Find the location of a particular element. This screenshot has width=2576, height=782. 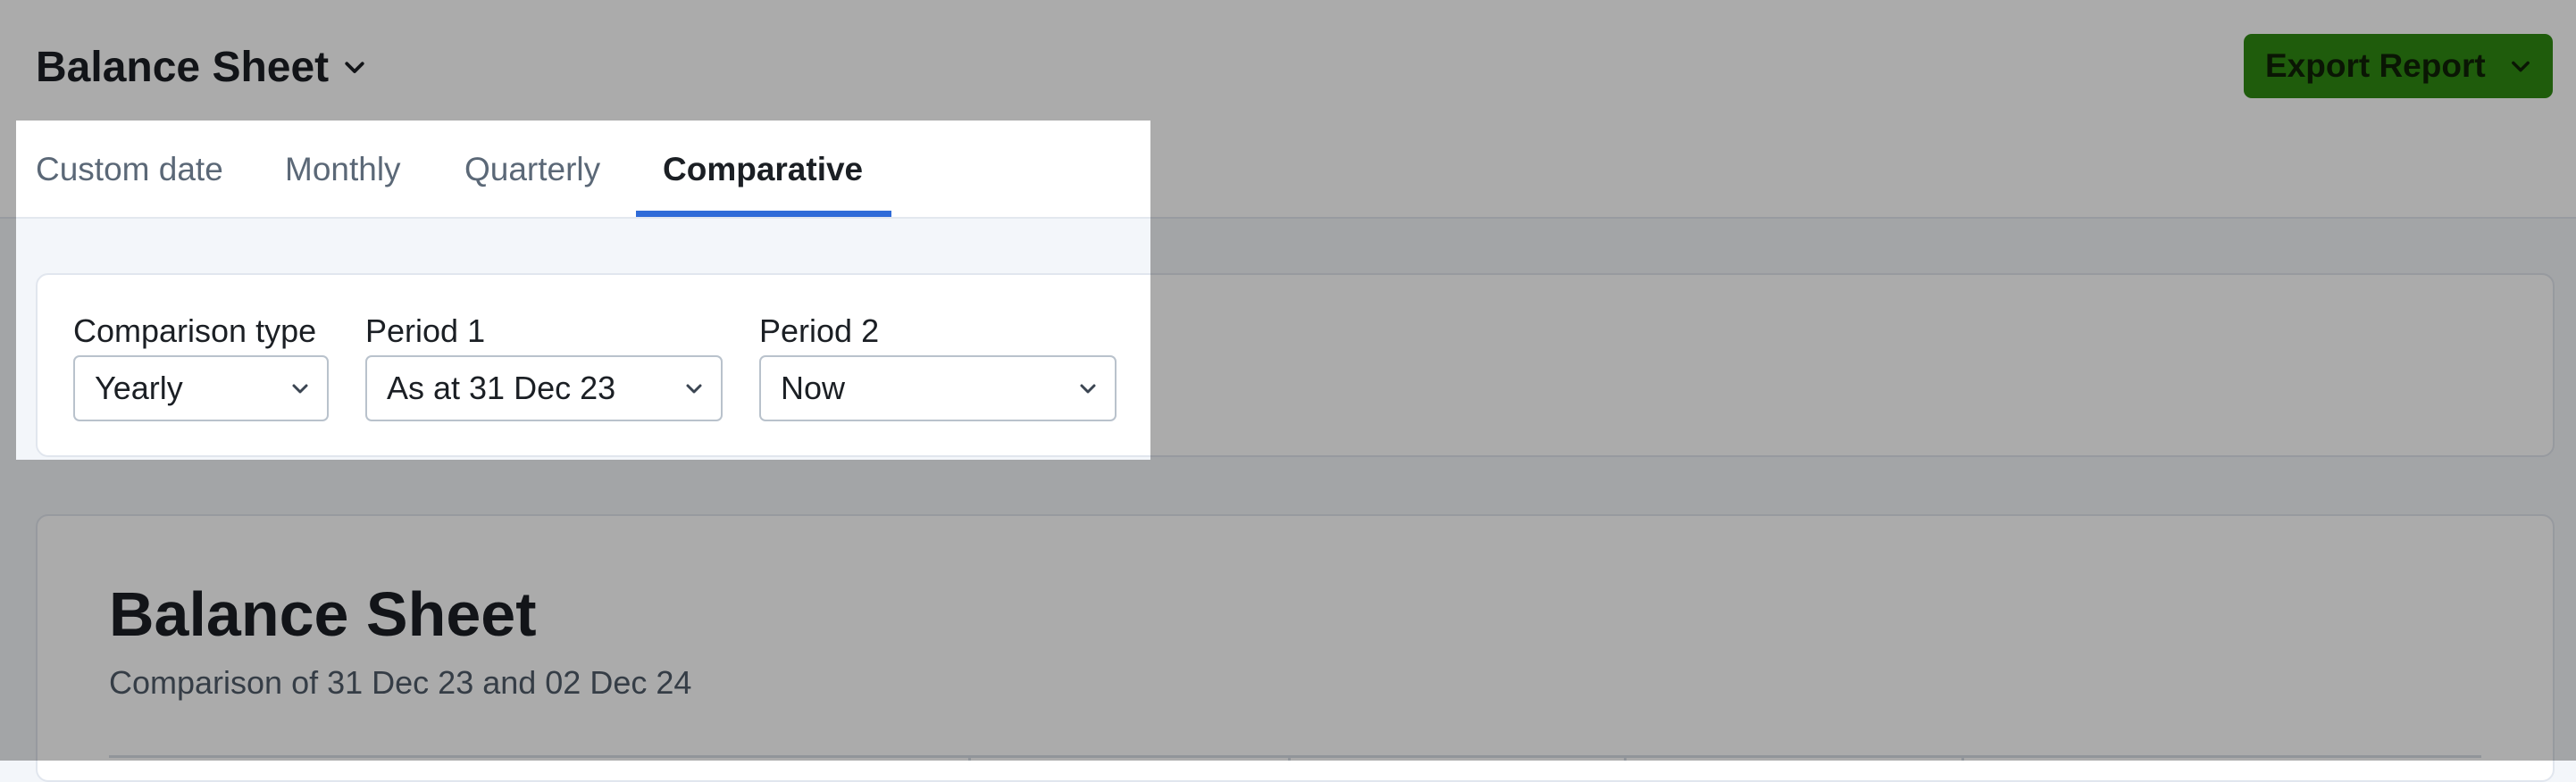

period-2-select: Now is located at coordinates (938, 388).